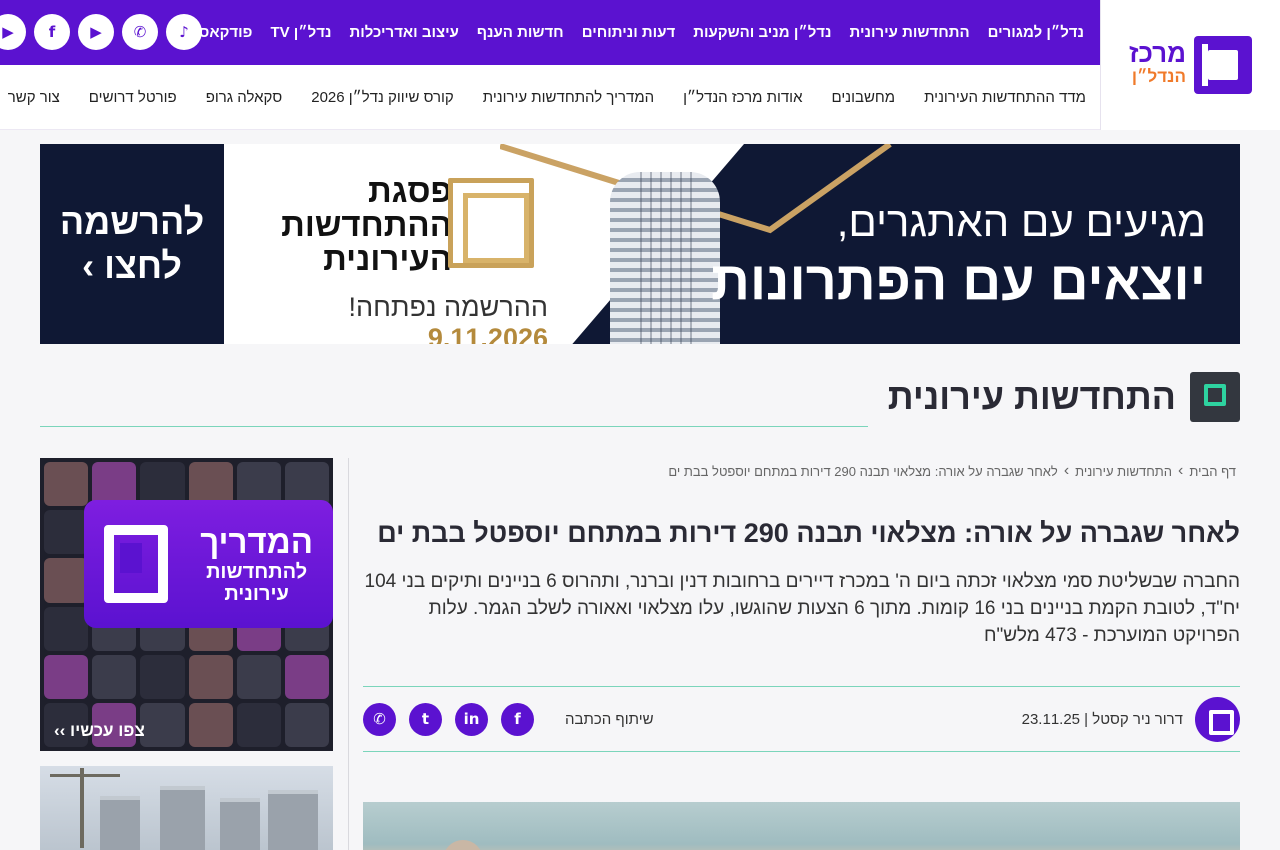 This screenshot has width=1280, height=850. I want to click on youtube-play-icon: ▶, so click(96, 32).